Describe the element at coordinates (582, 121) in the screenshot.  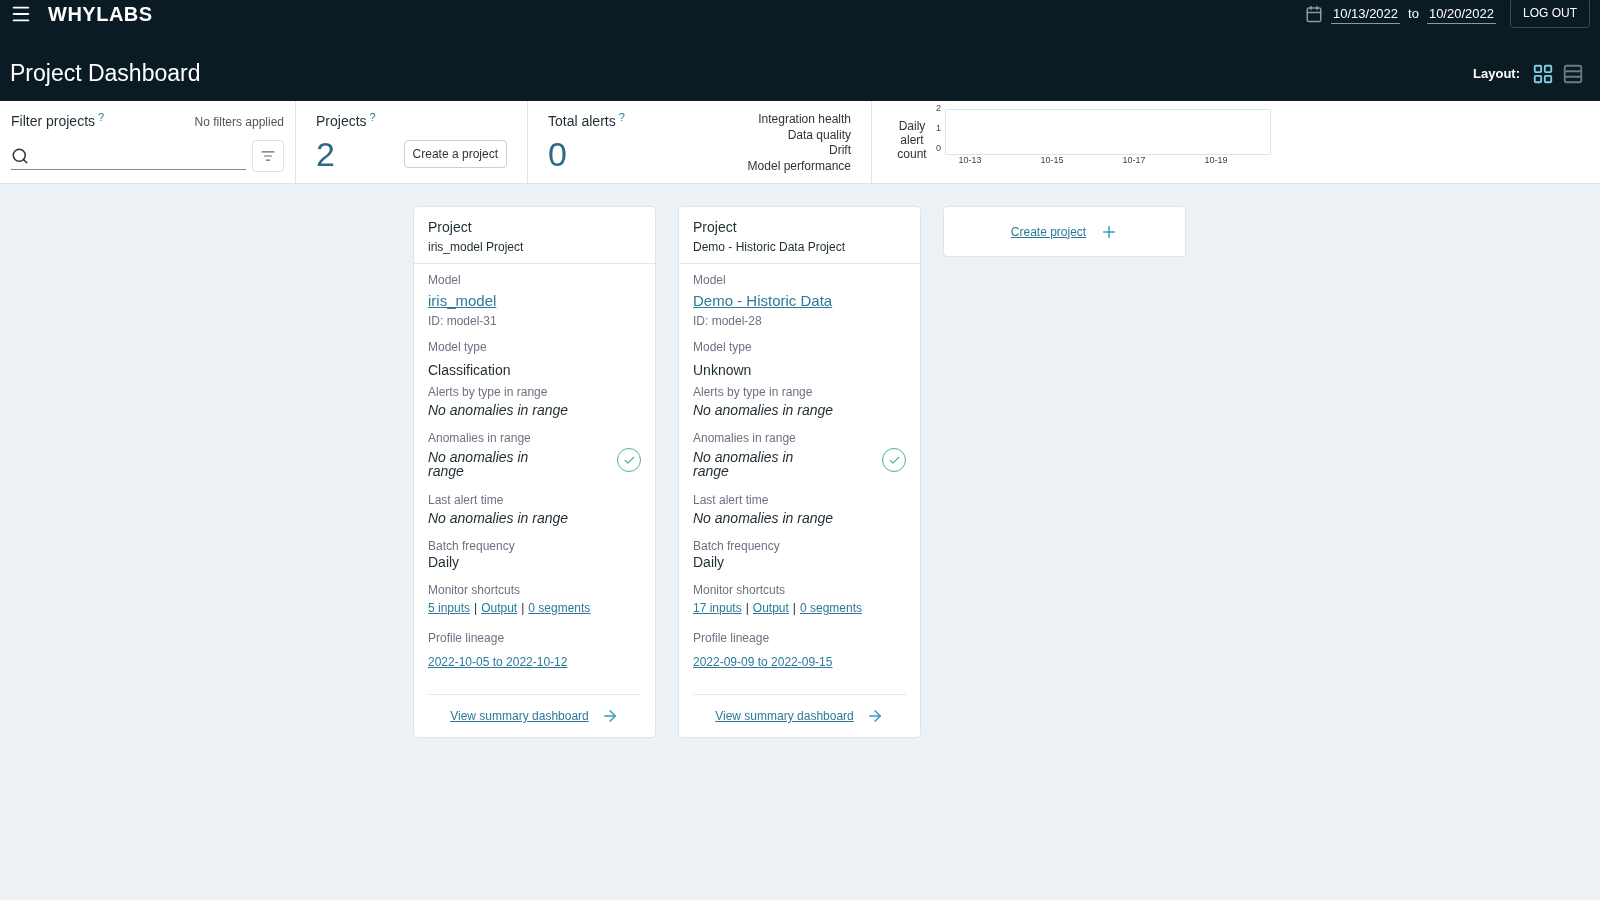
I see `panel-title: Total alerts` at that location.